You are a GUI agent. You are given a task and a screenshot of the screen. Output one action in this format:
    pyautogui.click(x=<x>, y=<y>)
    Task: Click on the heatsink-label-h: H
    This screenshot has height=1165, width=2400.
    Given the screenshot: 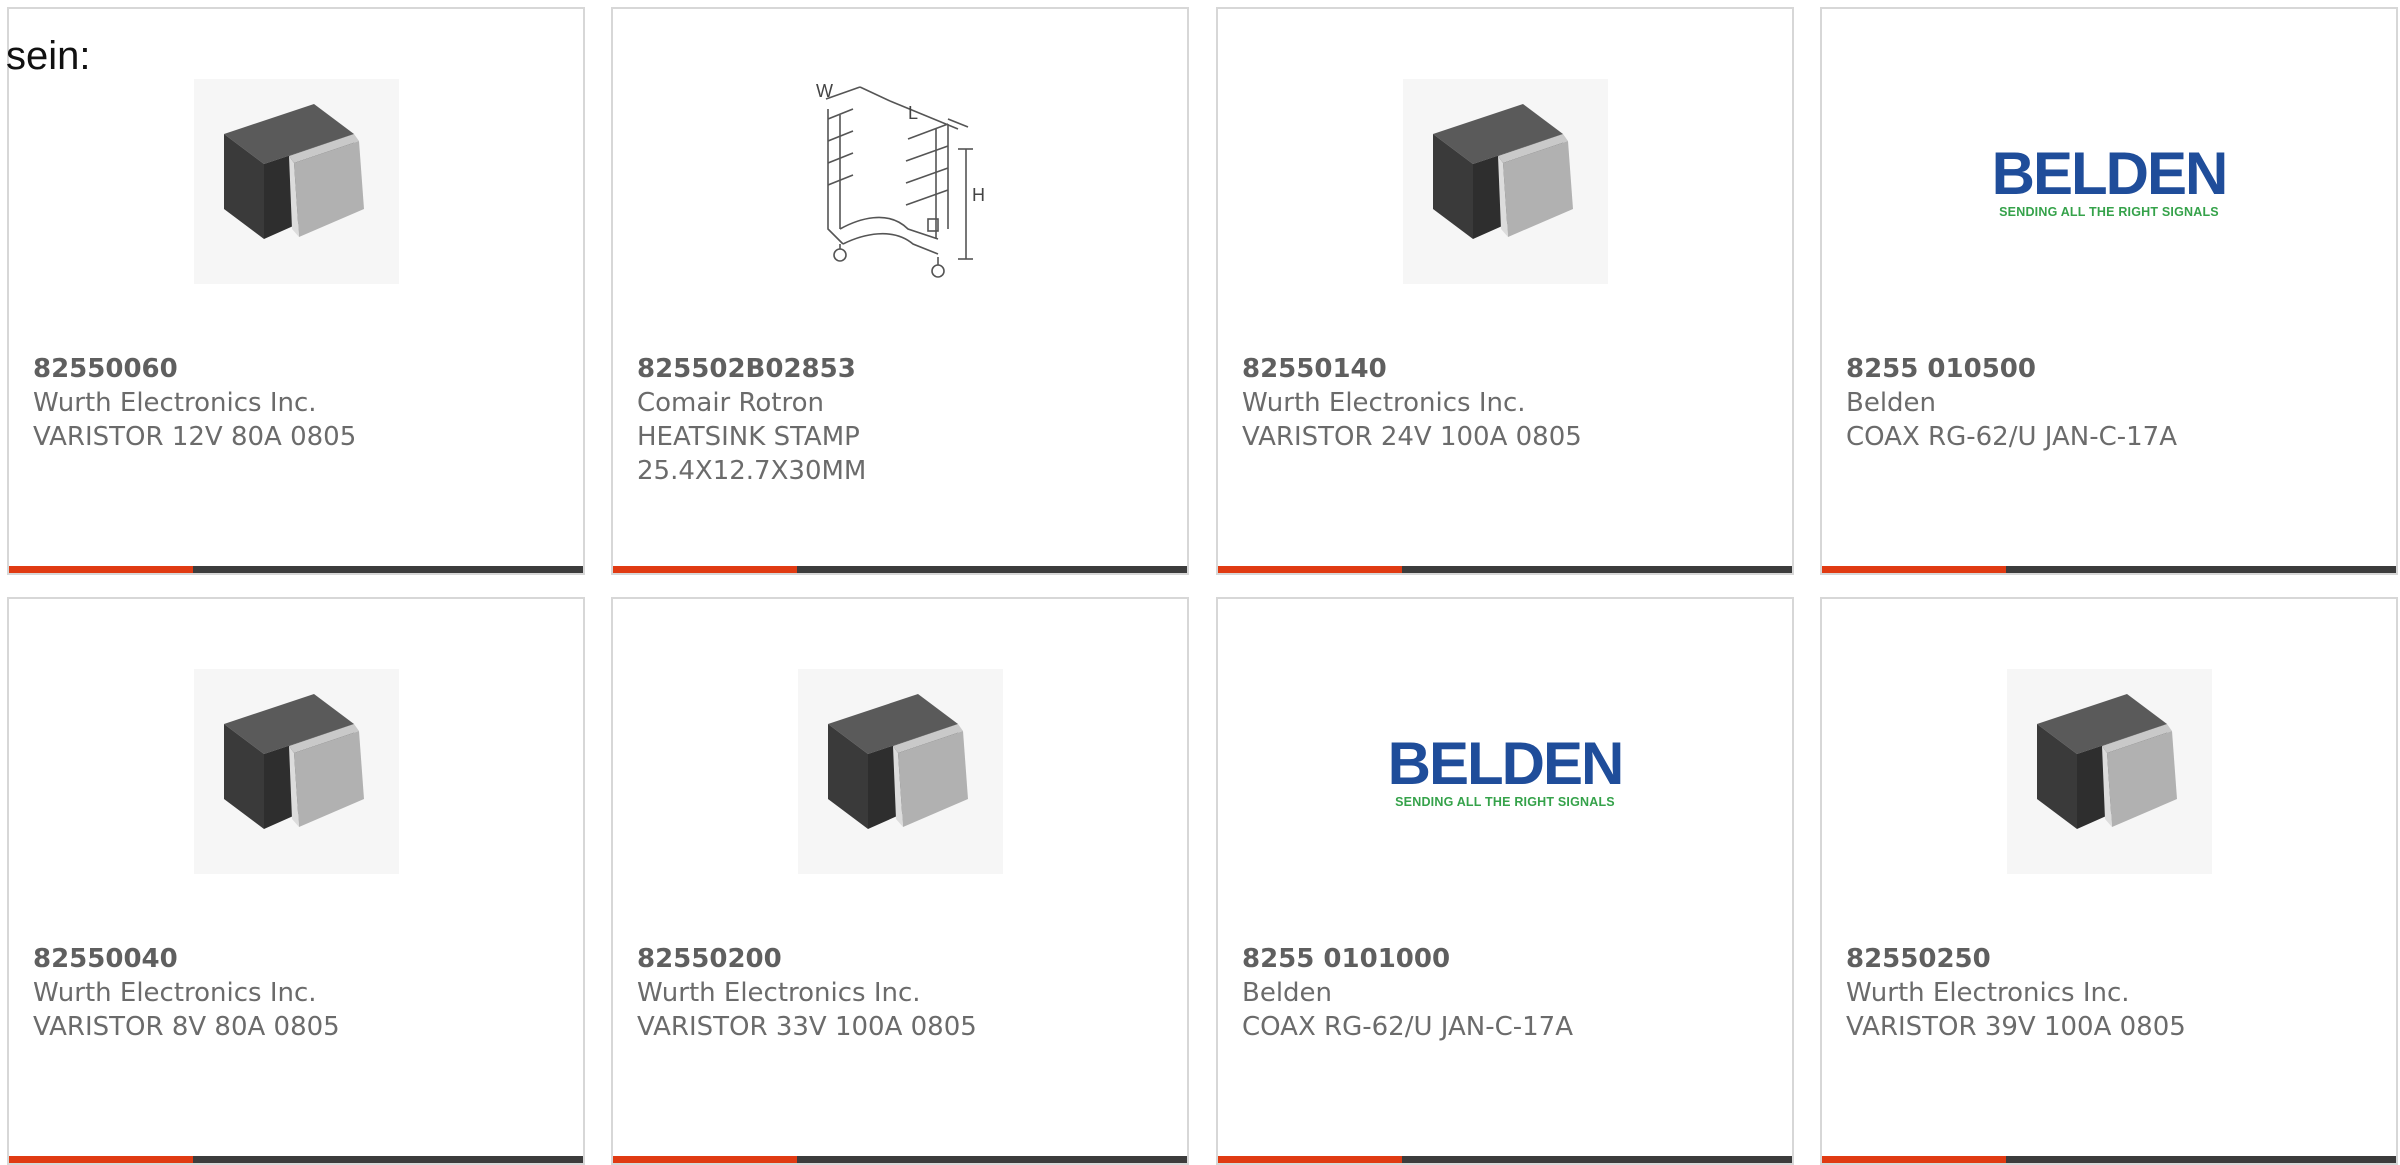 What is the action you would take?
    pyautogui.click(x=978, y=195)
    